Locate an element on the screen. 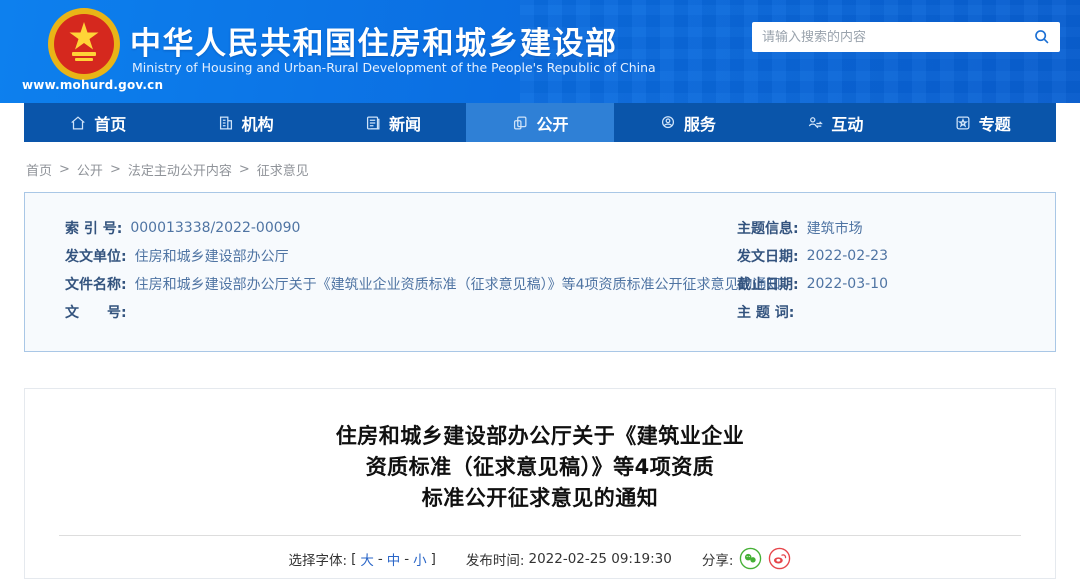 The width and height of the screenshot is (1080, 579). meta-row-deadline-date: 截止日期: 2022-03-10 is located at coordinates (896, 284).